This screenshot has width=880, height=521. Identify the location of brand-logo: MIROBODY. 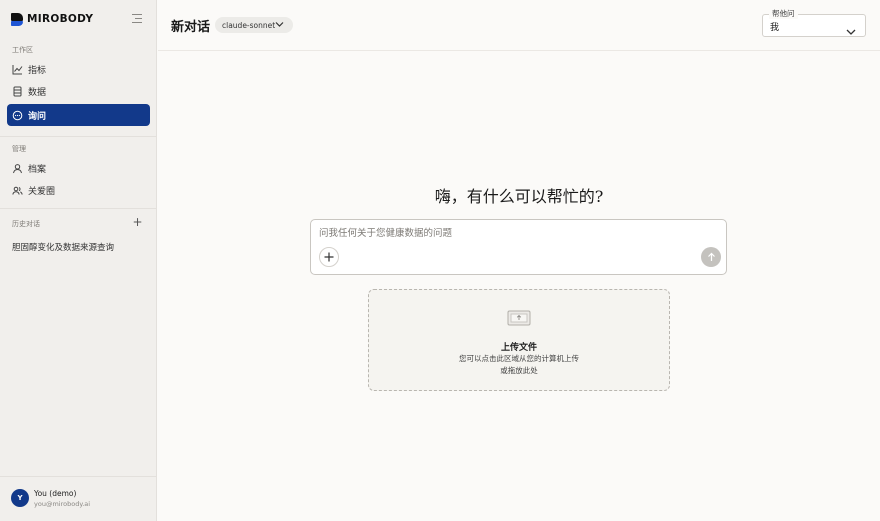
(52, 19).